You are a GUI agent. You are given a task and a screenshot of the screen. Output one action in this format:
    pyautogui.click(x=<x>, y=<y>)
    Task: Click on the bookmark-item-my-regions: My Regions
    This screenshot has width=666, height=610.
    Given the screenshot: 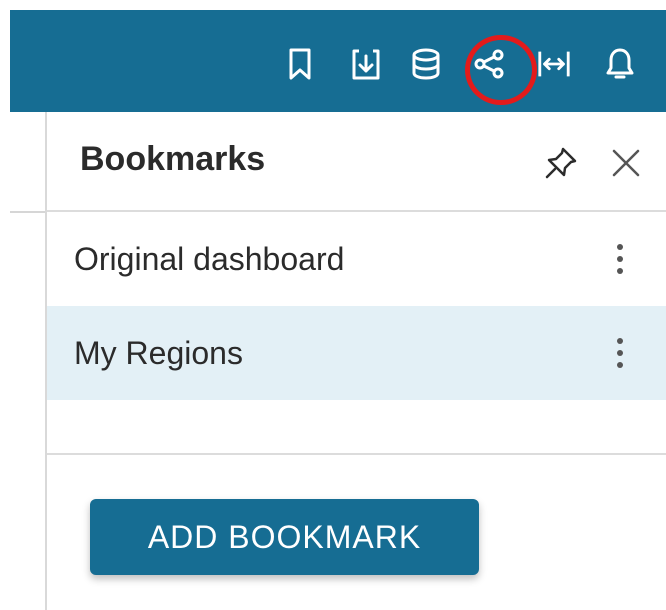 What is the action you would take?
    pyautogui.click(x=356, y=353)
    